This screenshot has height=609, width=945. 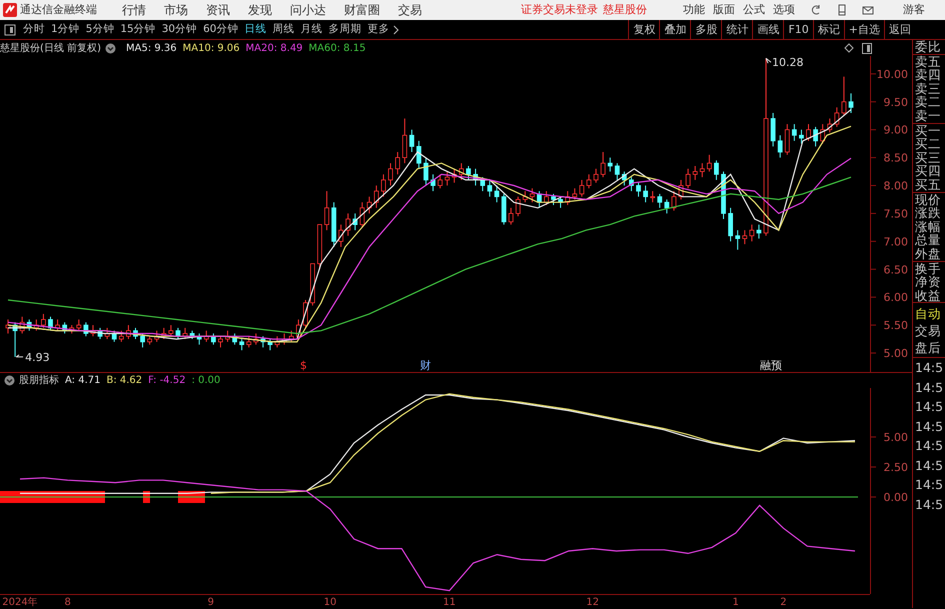 I want to click on axis-tick-label: 7.50, so click(x=896, y=213).